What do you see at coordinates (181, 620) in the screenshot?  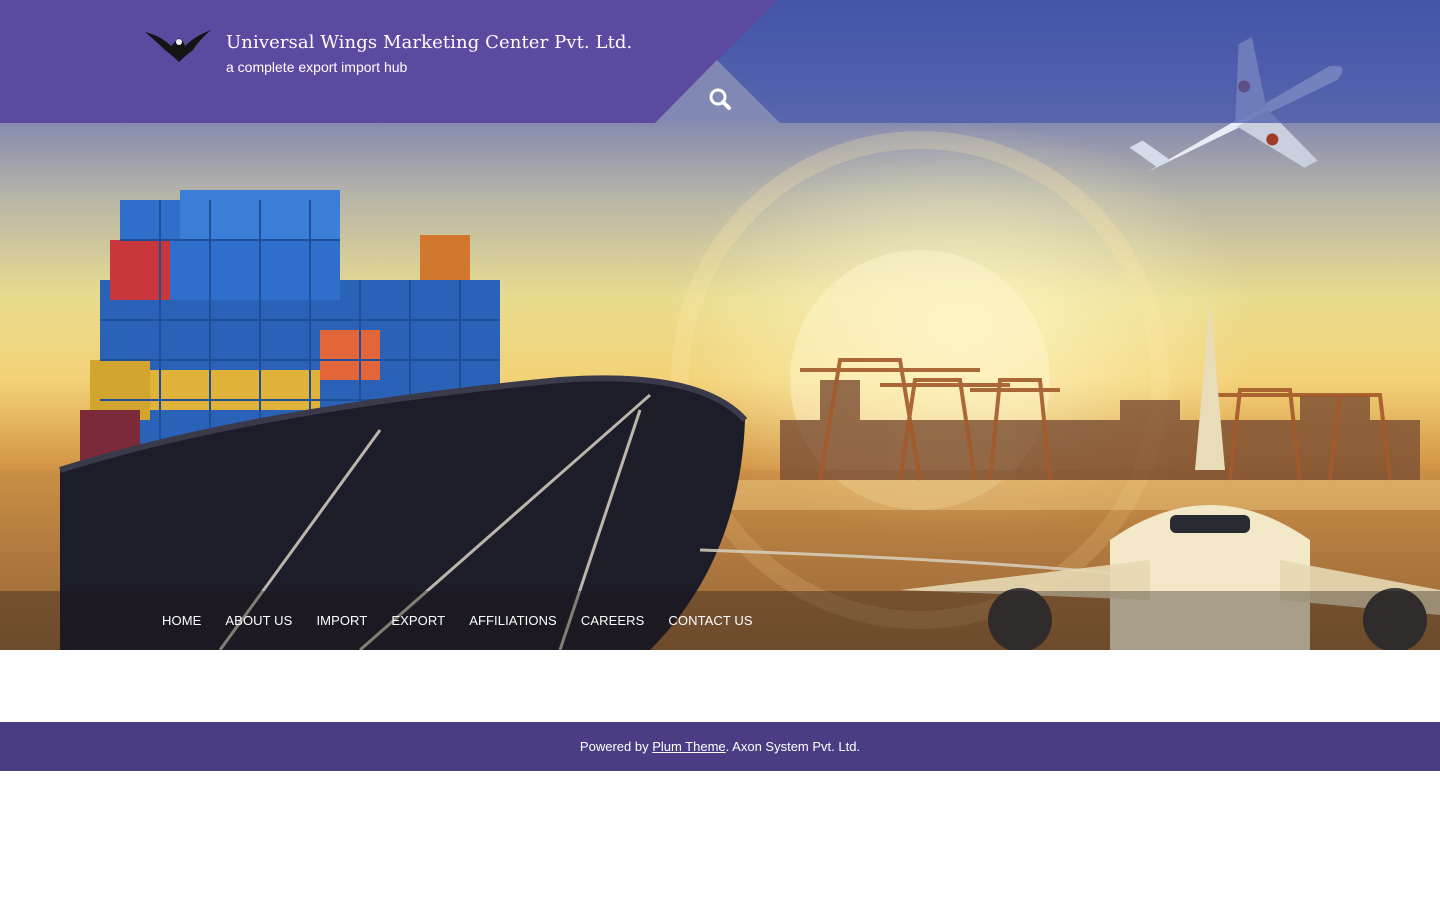 I see `nav-item-home: HOME` at bounding box center [181, 620].